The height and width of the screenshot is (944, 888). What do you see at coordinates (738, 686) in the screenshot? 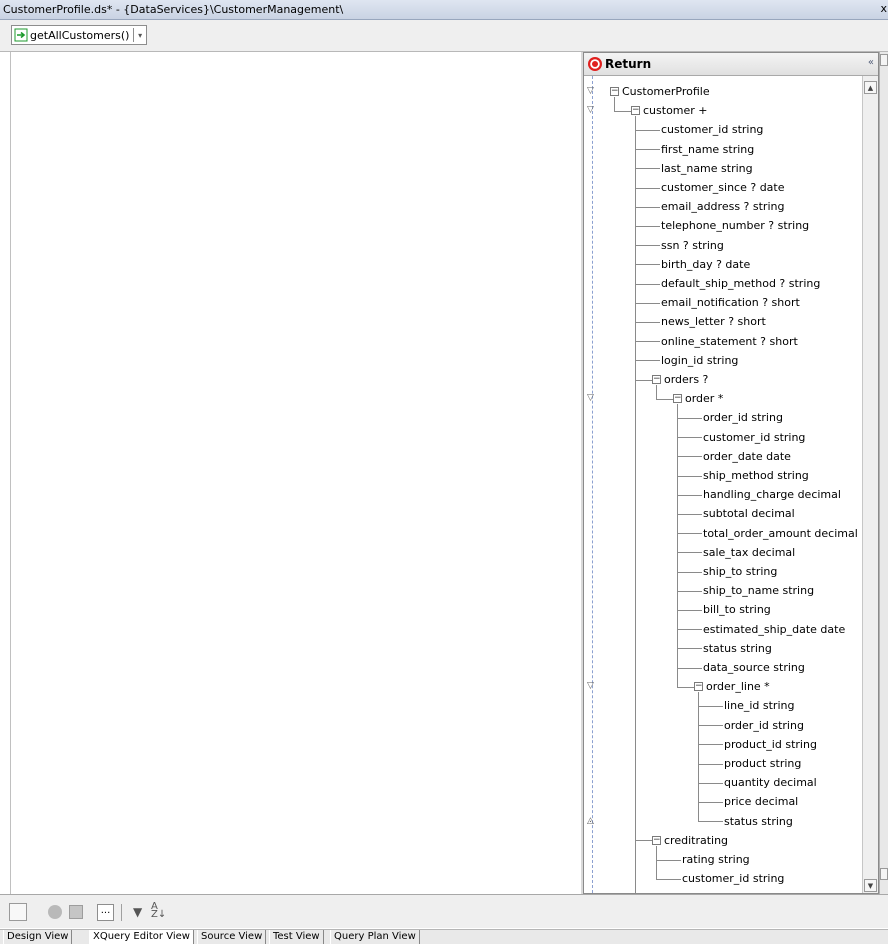
I see `tree-node: order_line *` at bounding box center [738, 686].